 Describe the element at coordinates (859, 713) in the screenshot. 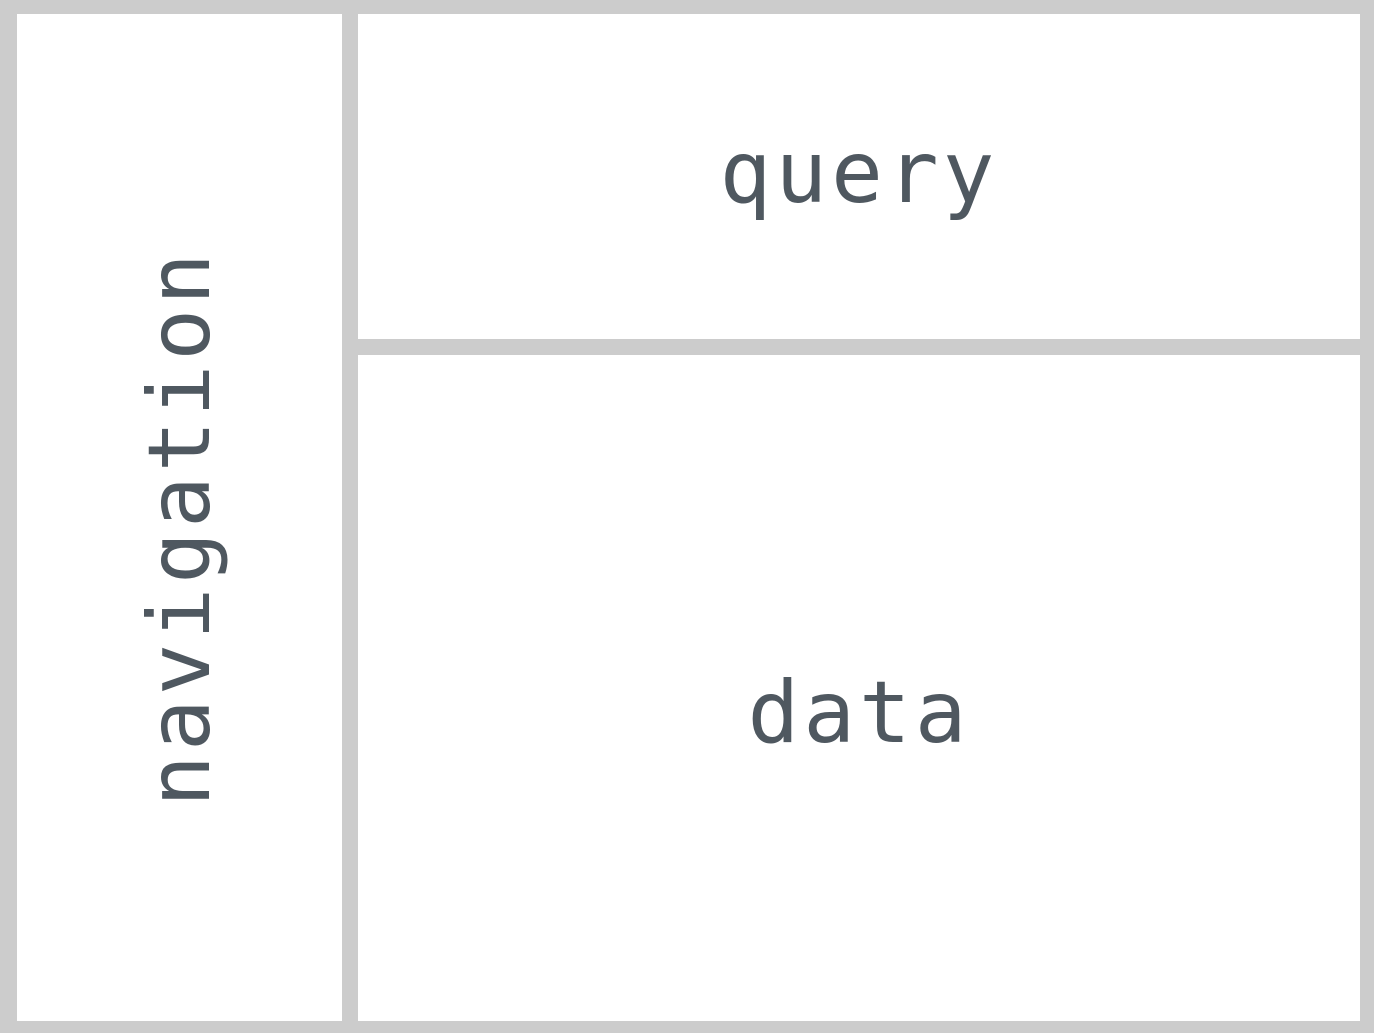

I see `data-label: data` at that location.